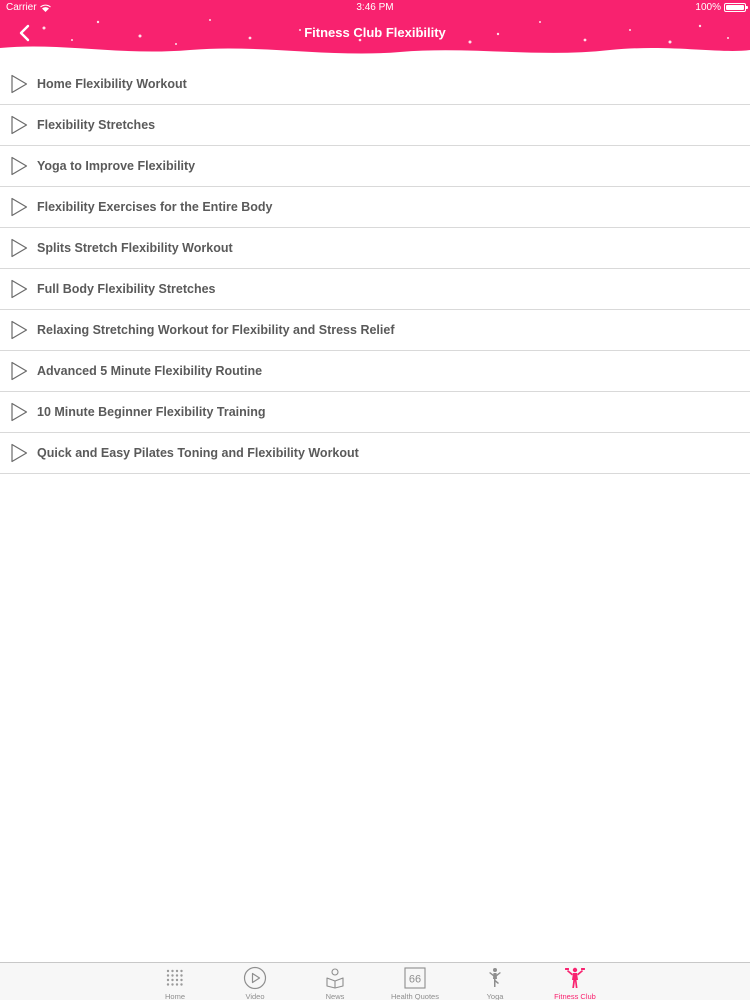 The width and height of the screenshot is (750, 1000). What do you see at coordinates (375, 371) in the screenshot?
I see `video-list-item: Advanced 5 Minute Flexibility Routine` at bounding box center [375, 371].